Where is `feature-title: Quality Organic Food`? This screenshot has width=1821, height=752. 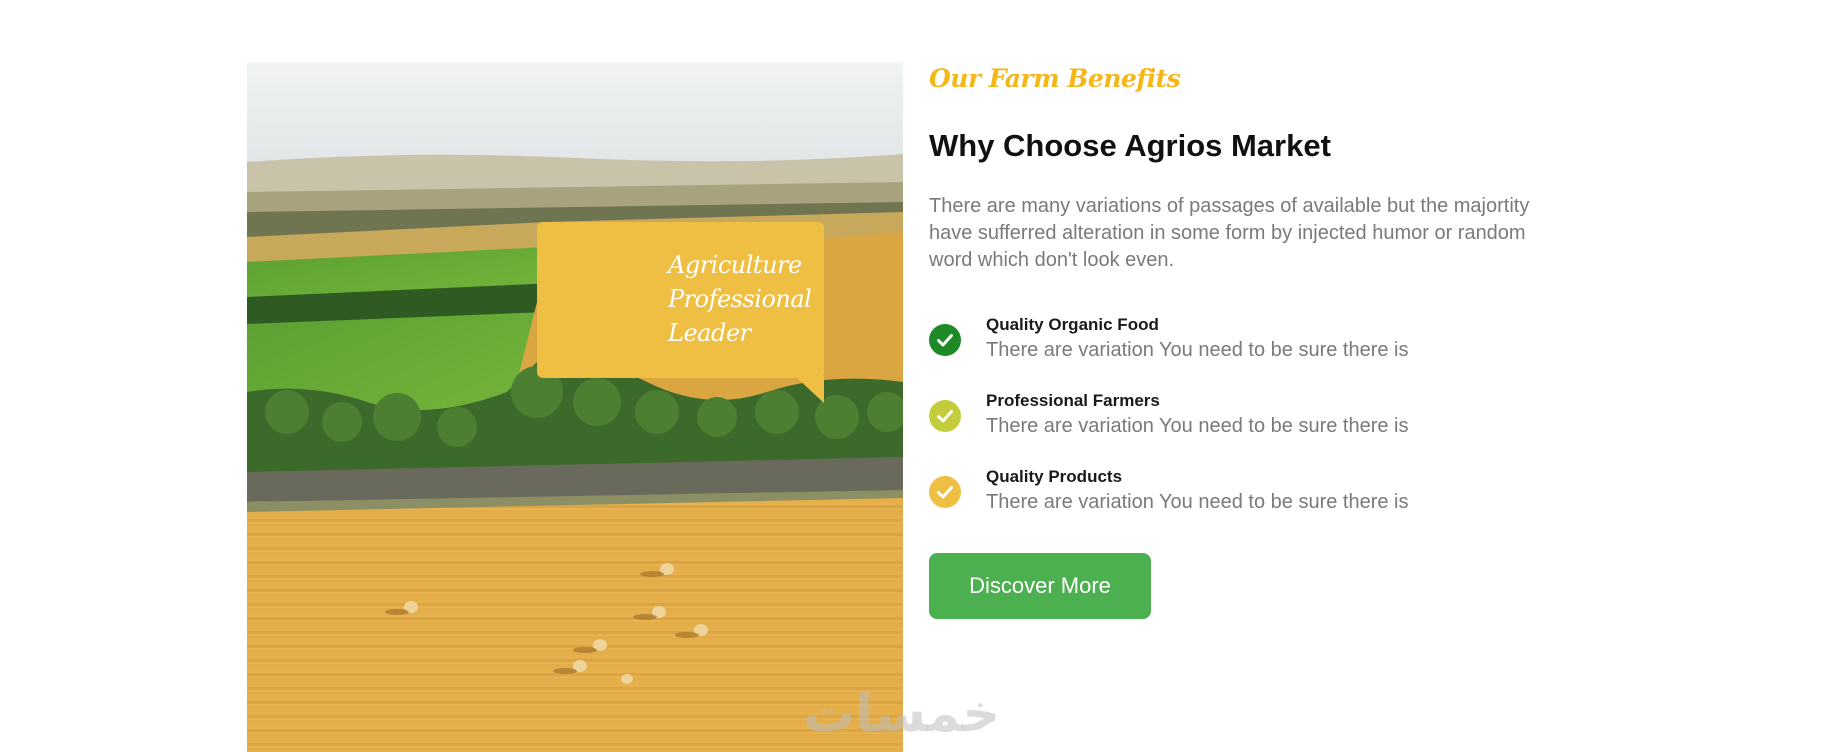 feature-title: Quality Organic Food is located at coordinates (1072, 324).